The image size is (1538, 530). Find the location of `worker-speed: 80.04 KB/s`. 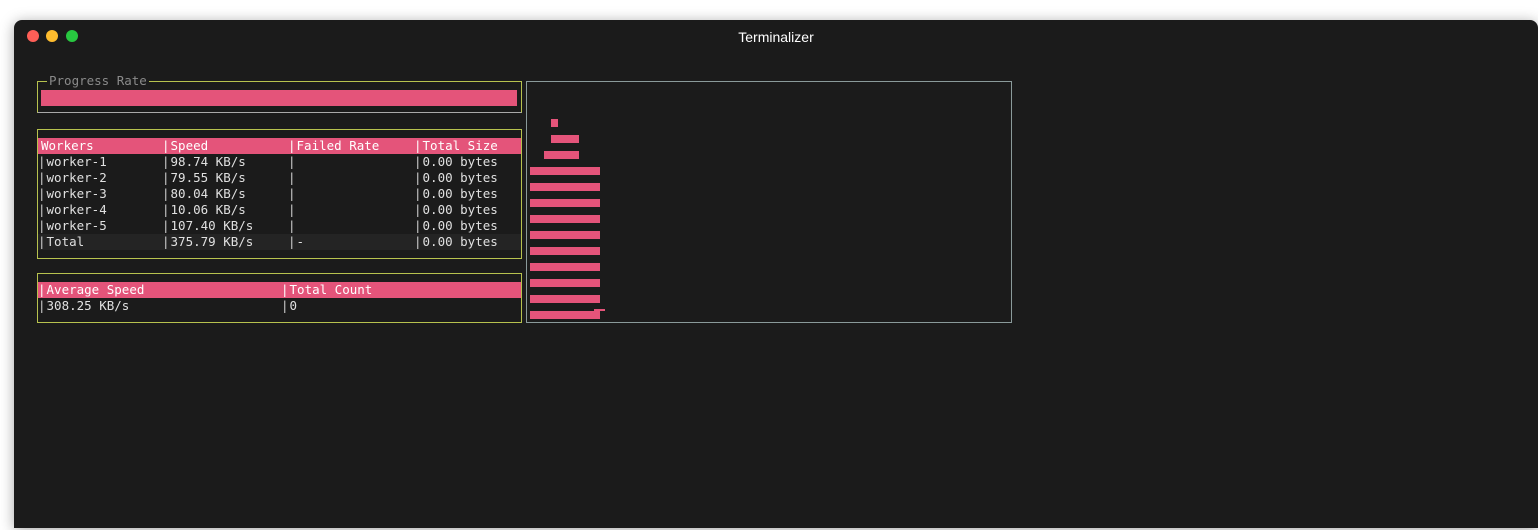

worker-speed: 80.04 KB/s is located at coordinates (204, 194).